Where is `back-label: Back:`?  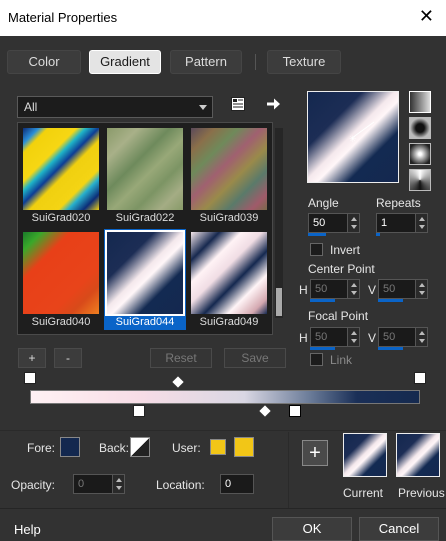 back-label: Back: is located at coordinates (114, 448).